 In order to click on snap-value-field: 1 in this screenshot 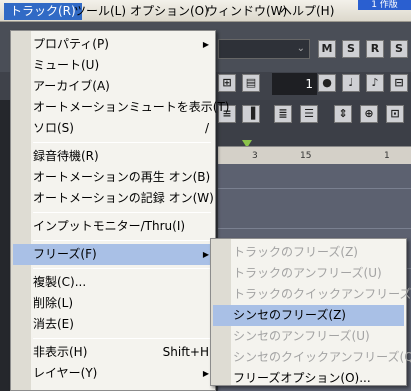, I will do `click(294, 84)`.